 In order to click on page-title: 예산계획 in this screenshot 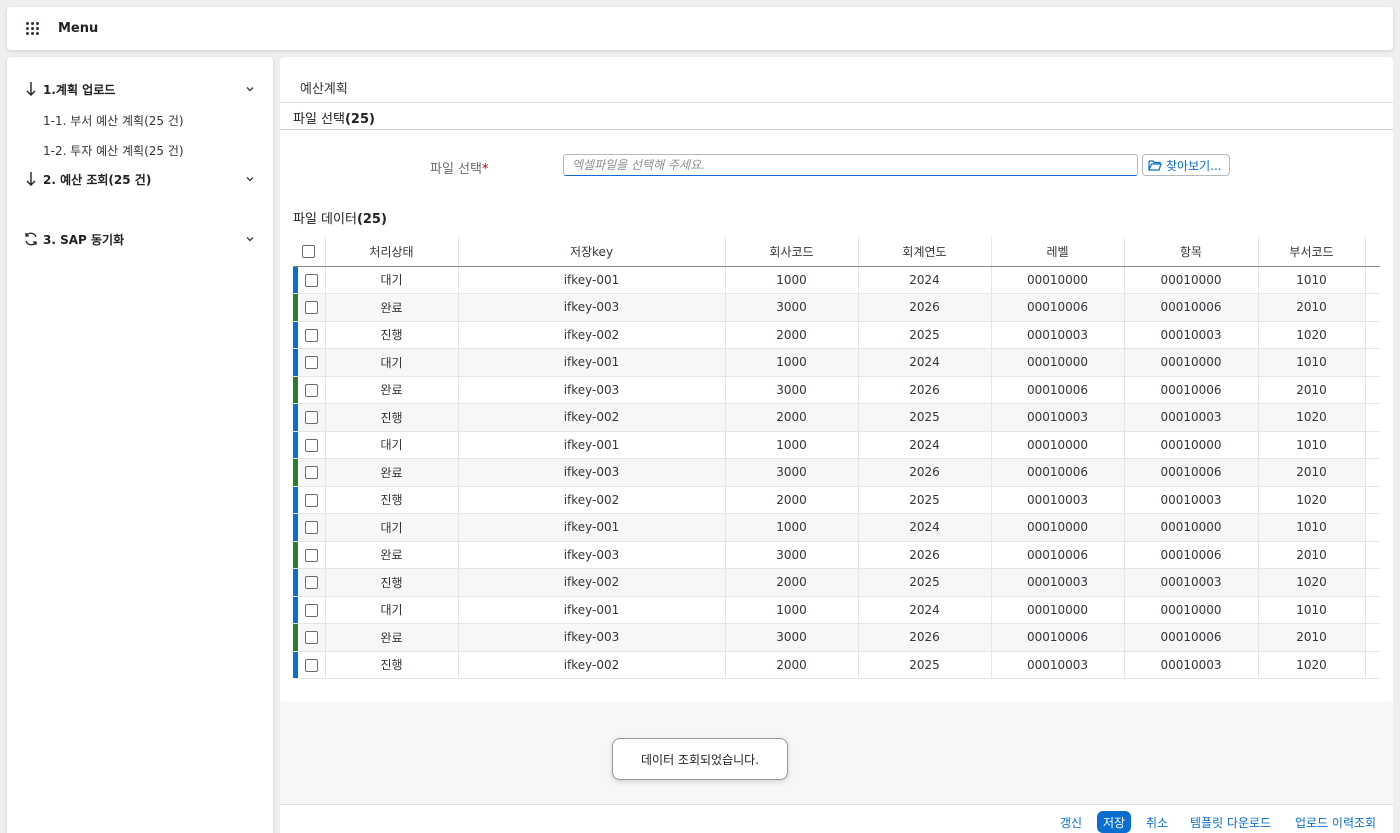, I will do `click(324, 89)`.